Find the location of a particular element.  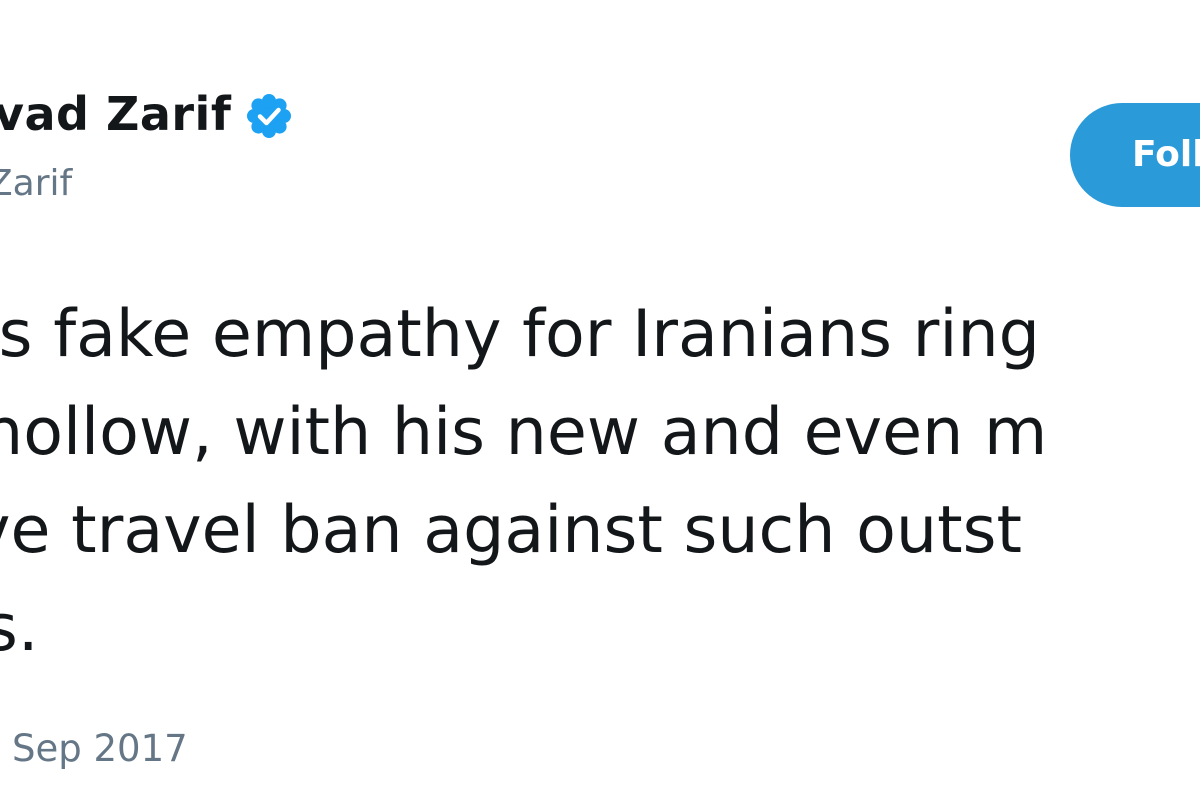

tweet-text-line: s. is located at coordinates (19, 628).